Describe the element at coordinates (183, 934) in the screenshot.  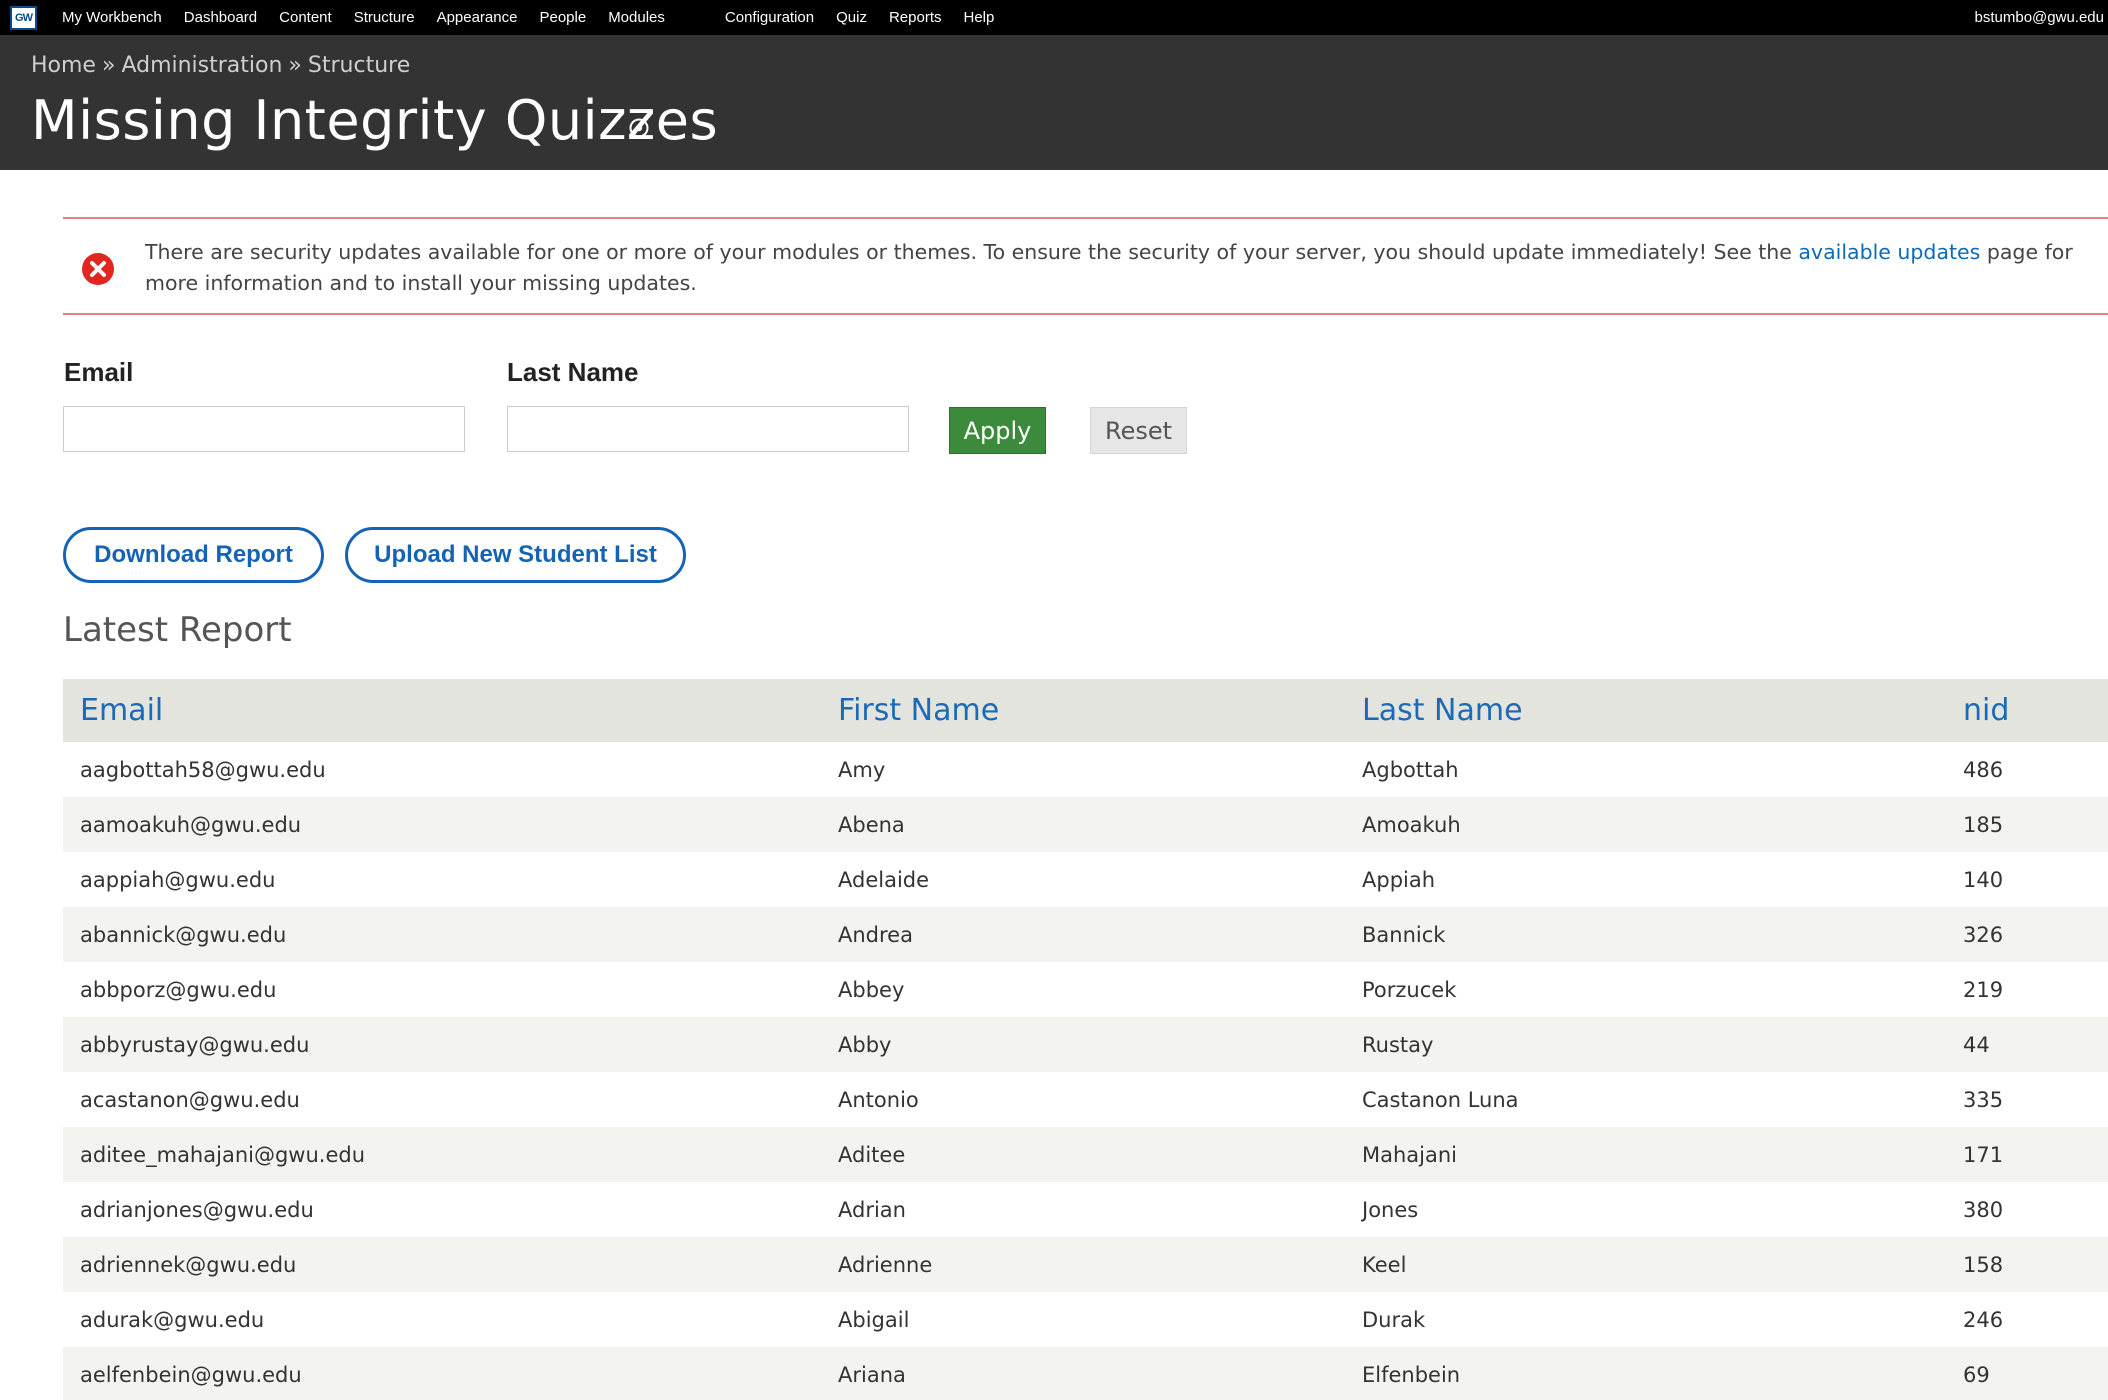
I see `cell-email: abannick@gwu.edu` at that location.